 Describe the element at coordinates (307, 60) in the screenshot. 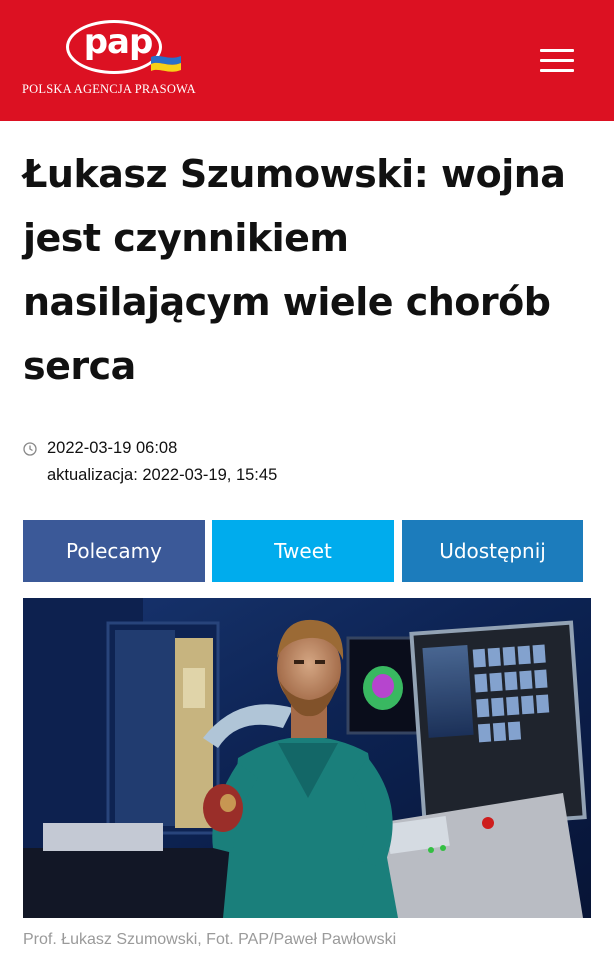

I see `site-header: pap POLSKA AGENCJA PRASOWA` at that location.